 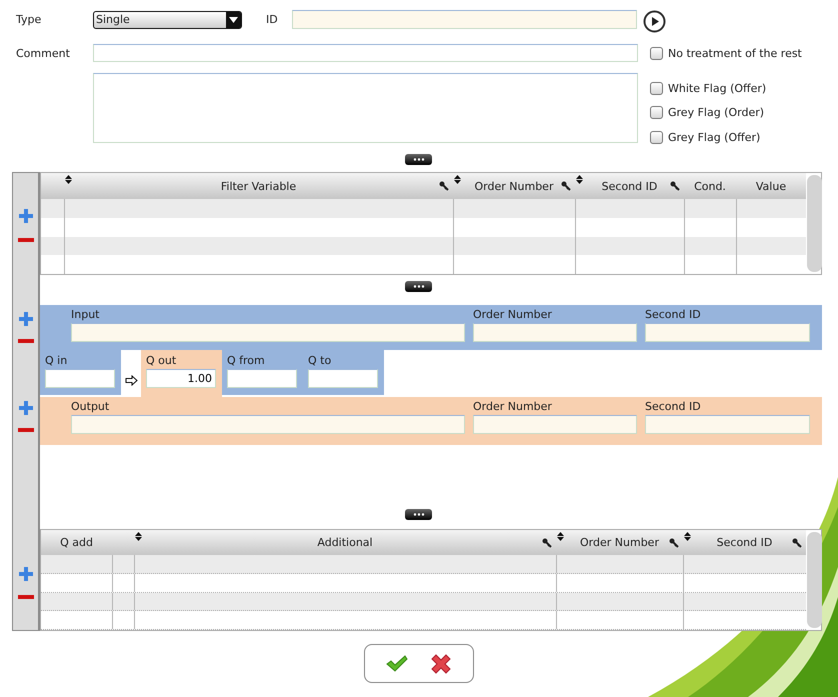 What do you see at coordinates (726, 53) in the screenshot?
I see `checkbox: No treatment of the rest` at bounding box center [726, 53].